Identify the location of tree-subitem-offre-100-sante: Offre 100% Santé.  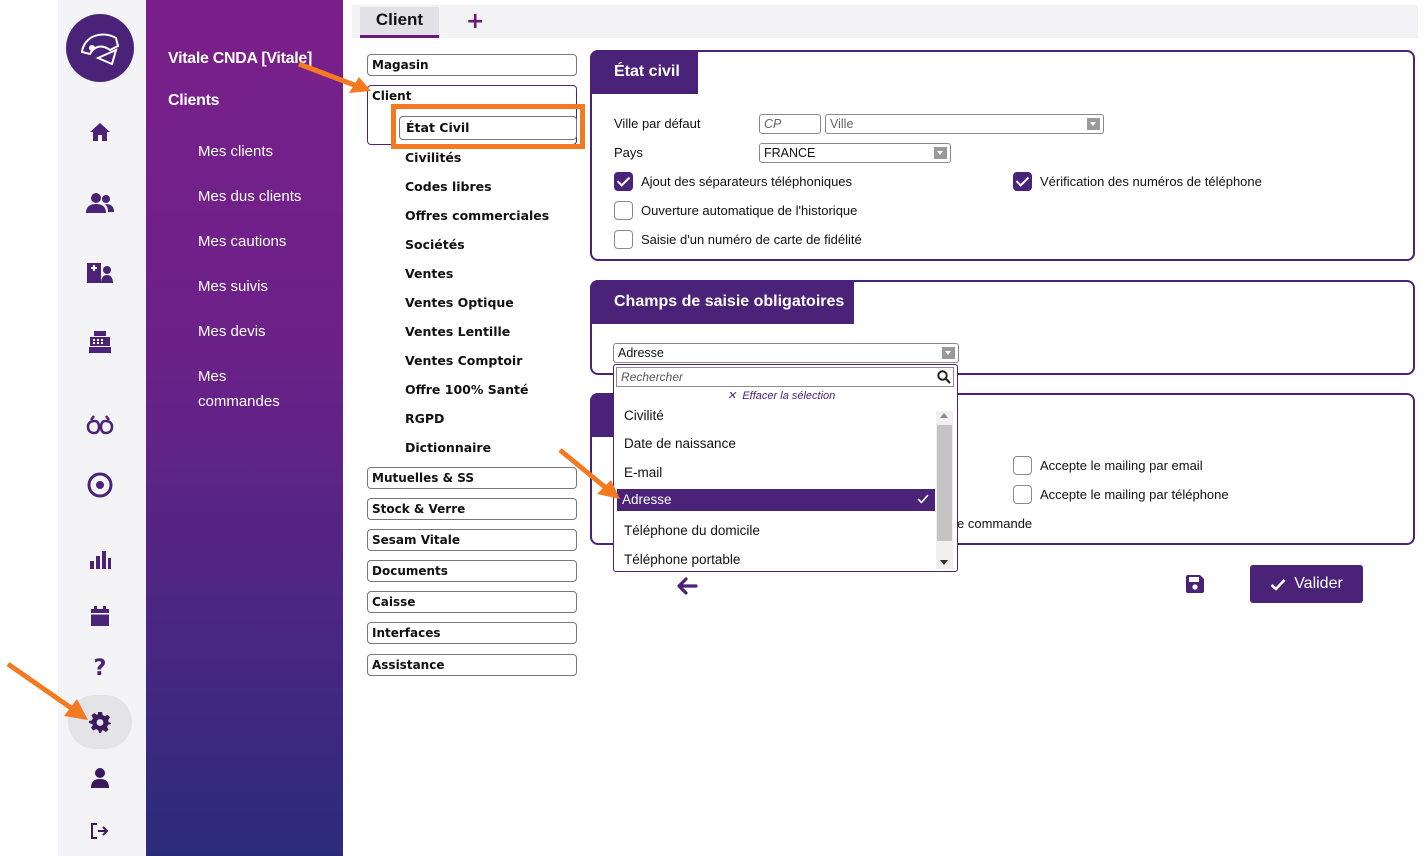
(467, 389).